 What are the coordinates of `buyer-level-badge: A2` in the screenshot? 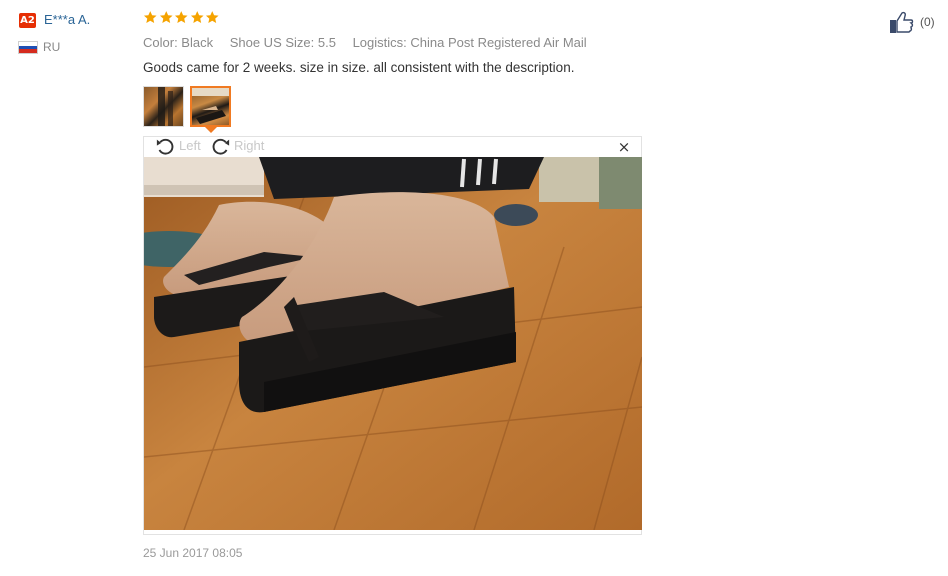 It's located at (27, 20).